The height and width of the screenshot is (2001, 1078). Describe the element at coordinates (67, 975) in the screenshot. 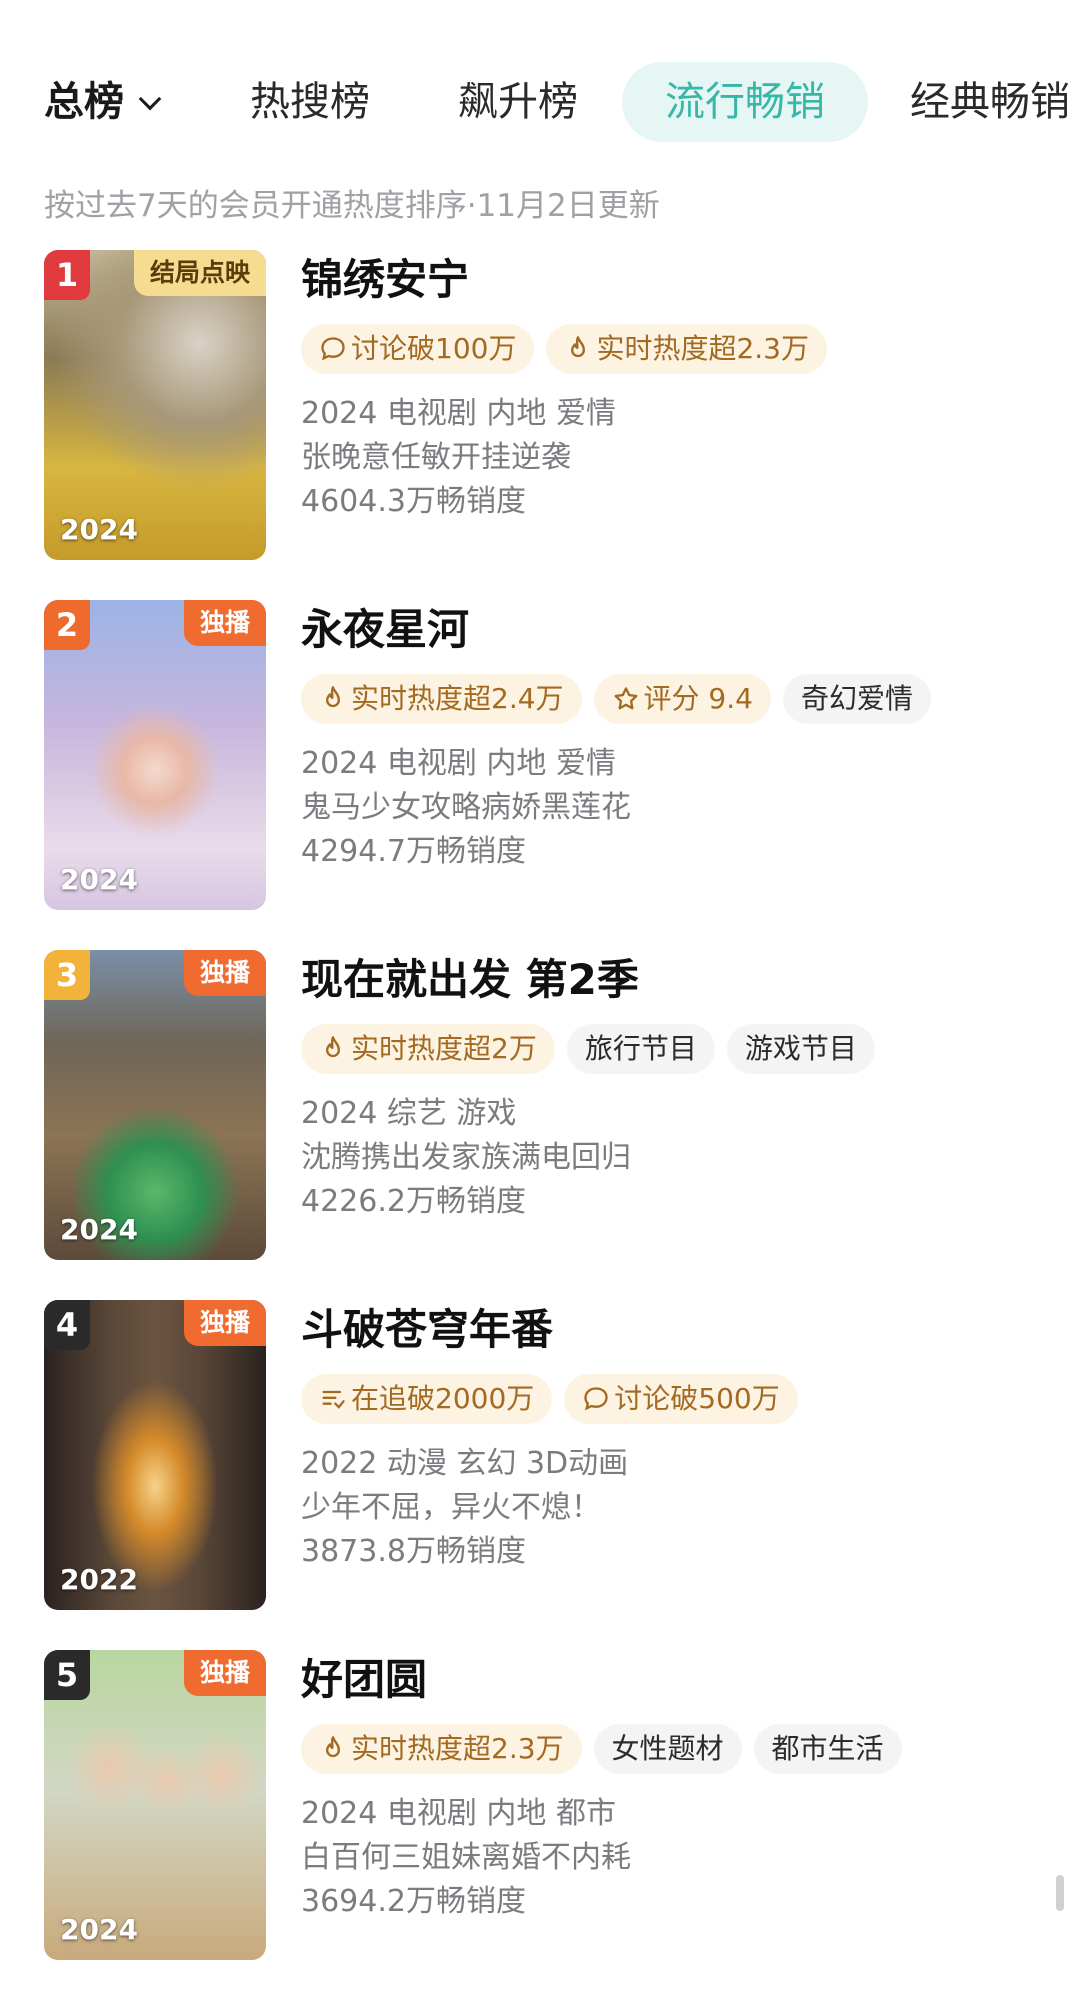

I see `rank-badge: 3` at that location.